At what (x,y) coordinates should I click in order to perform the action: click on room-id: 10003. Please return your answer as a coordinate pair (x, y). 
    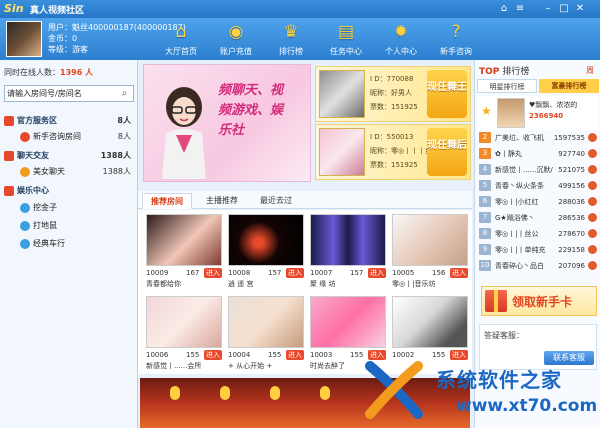
    Looking at the image, I should click on (321, 355).